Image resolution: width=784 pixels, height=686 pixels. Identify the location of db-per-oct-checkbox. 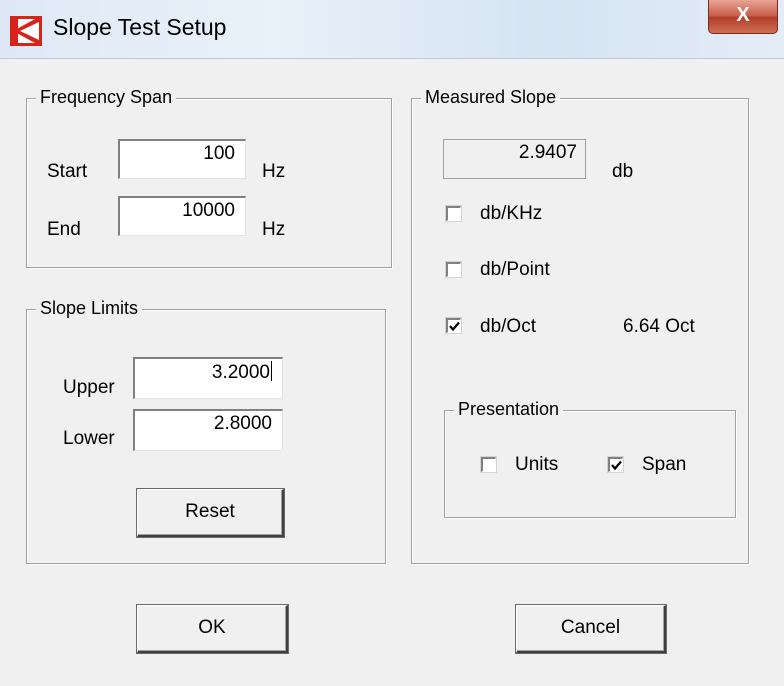
(453, 325).